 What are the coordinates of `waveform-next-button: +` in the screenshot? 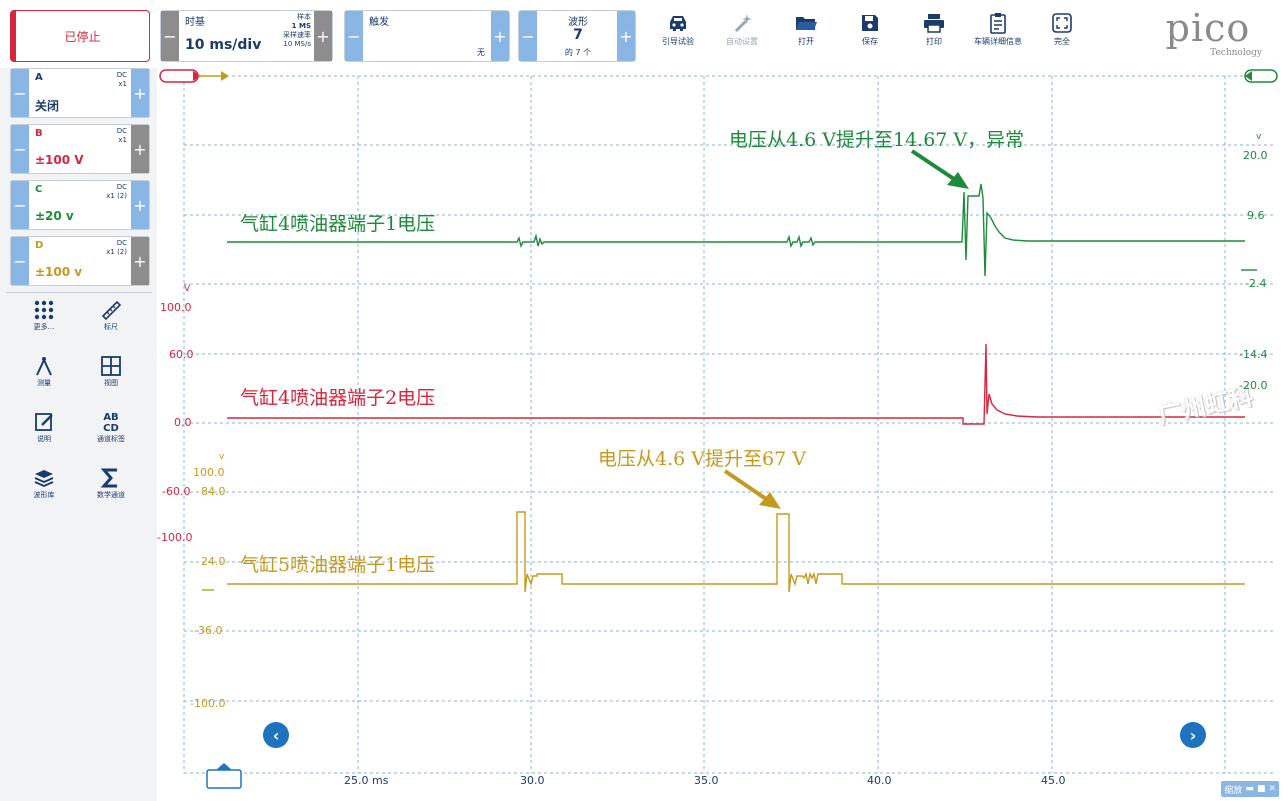 It's located at (626, 36).